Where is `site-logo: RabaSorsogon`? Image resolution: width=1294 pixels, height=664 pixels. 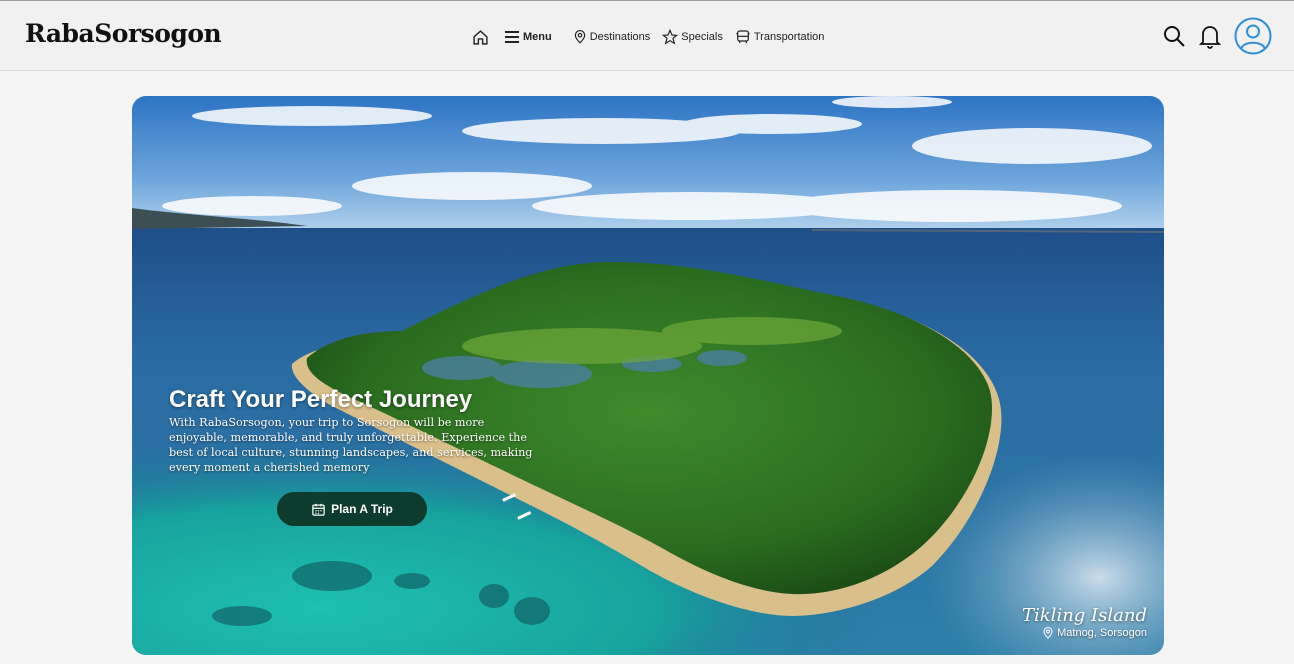 site-logo: RabaSorsogon is located at coordinates (123, 33).